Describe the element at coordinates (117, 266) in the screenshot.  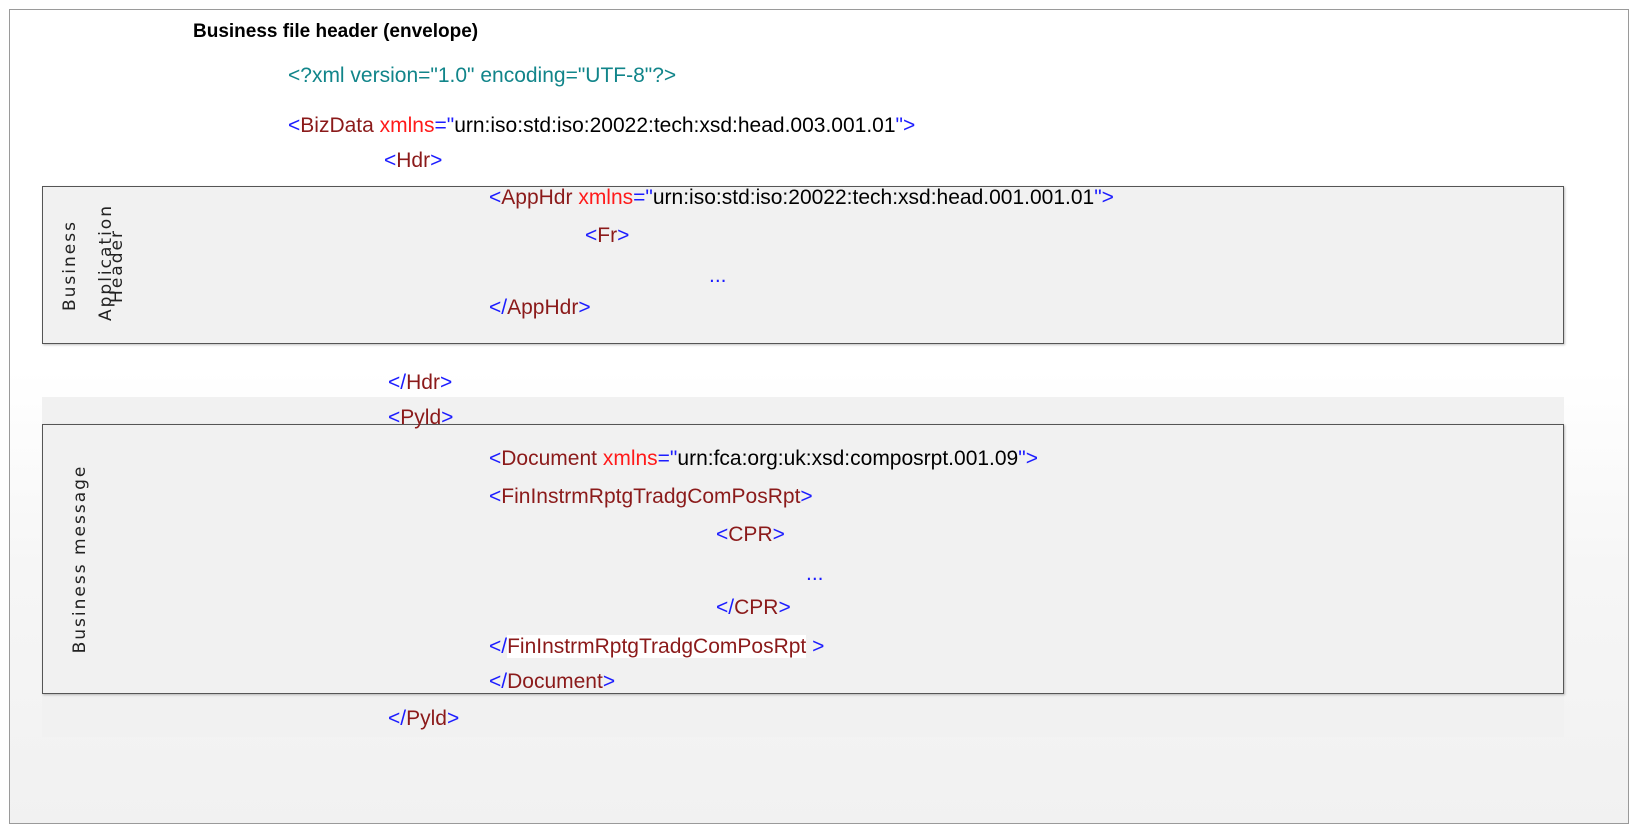
I see `bah-label-line3: Header` at that location.